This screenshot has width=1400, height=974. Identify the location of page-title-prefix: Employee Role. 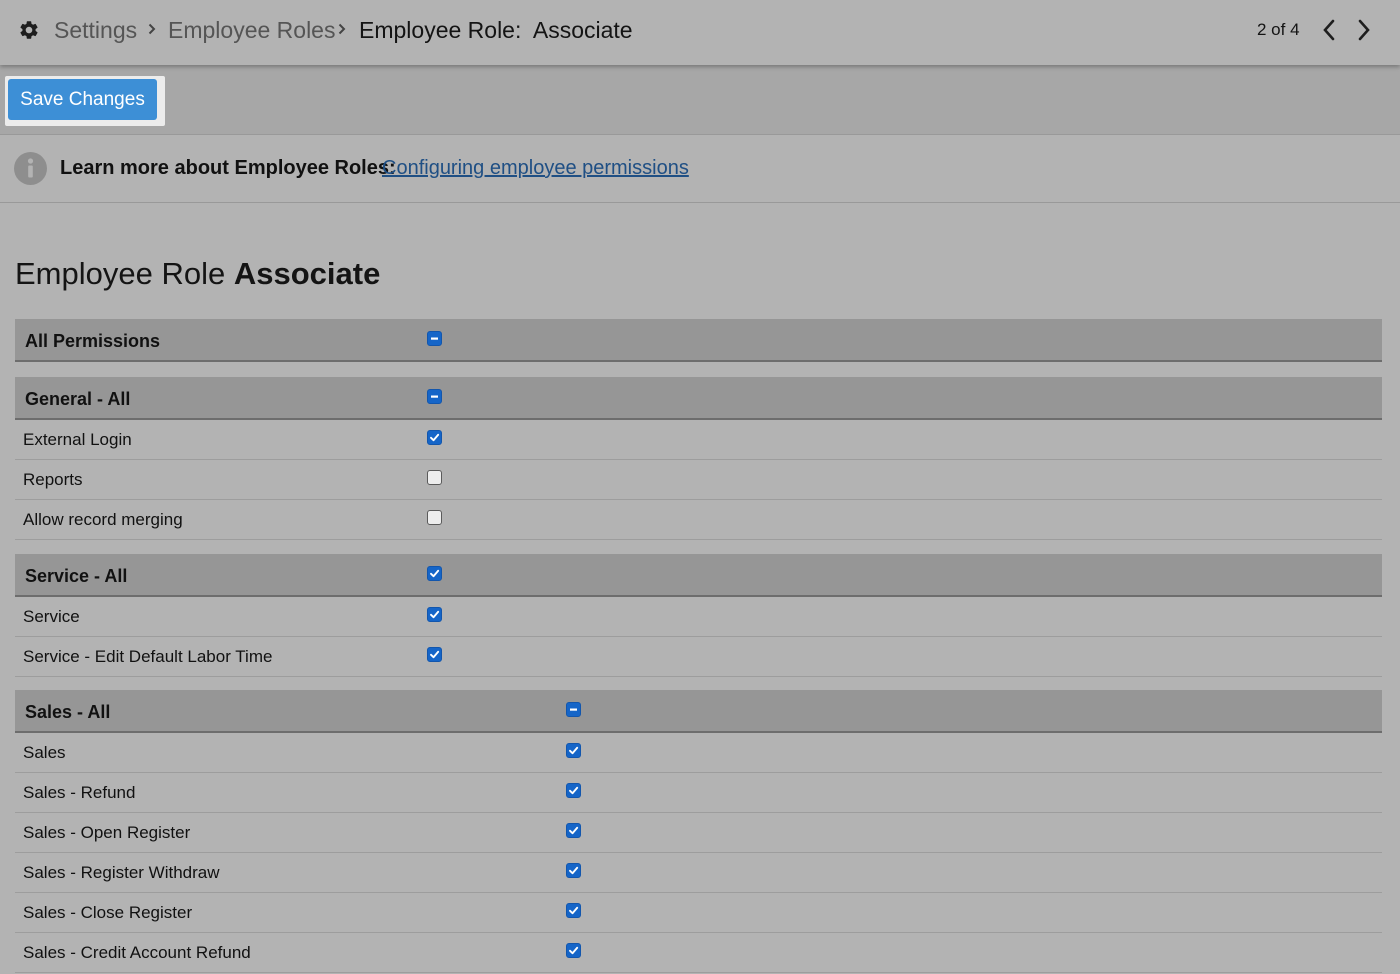
(120, 273).